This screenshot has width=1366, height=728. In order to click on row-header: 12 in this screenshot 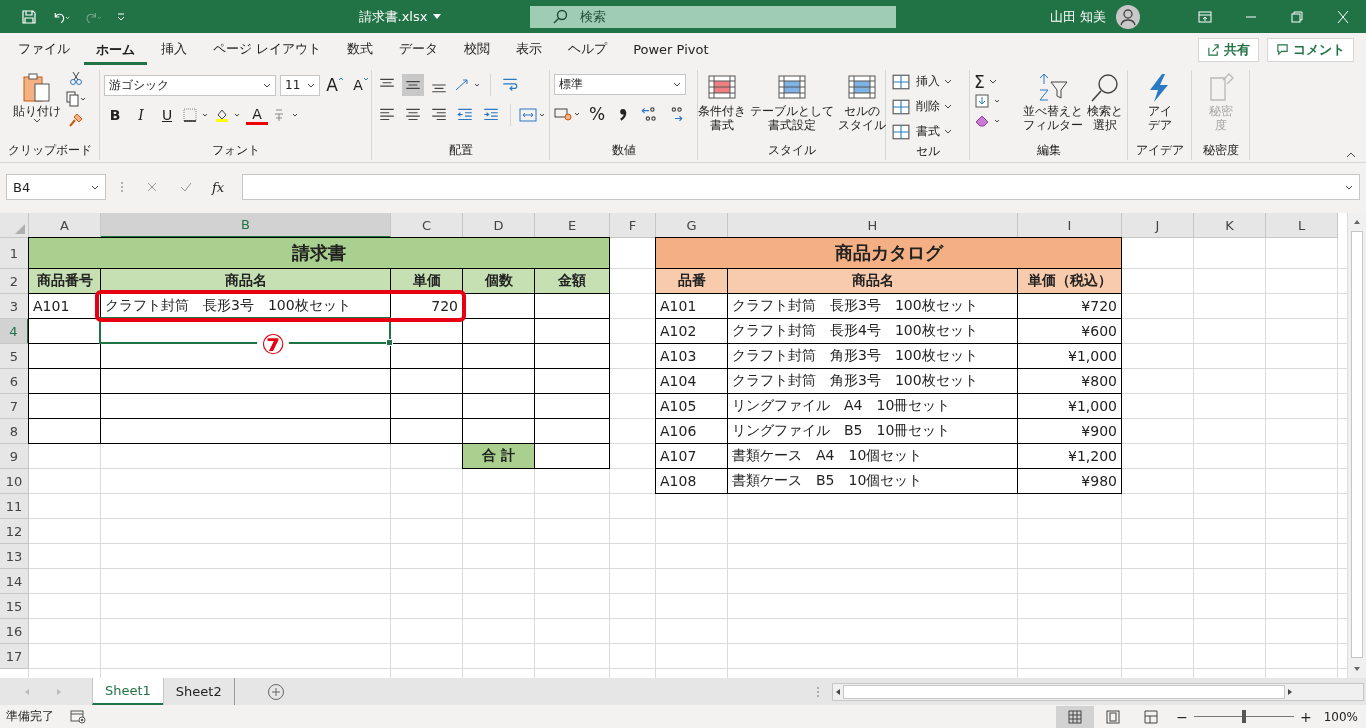, I will do `click(14, 531)`.